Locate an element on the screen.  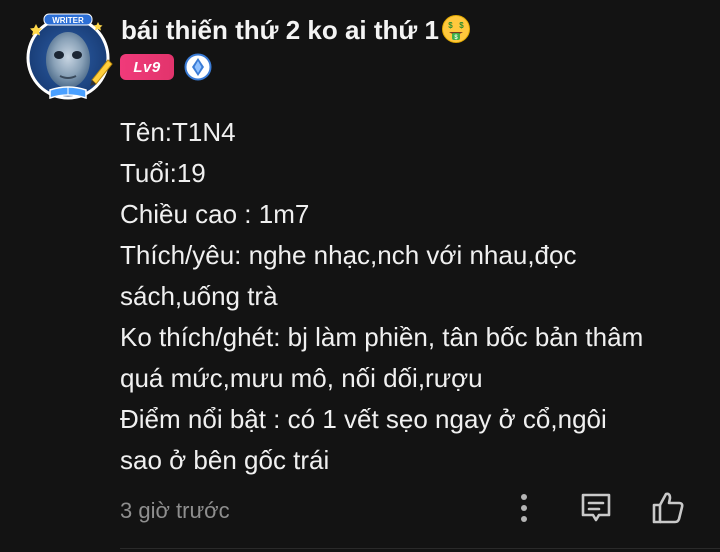
thumbs-up-icon is located at coordinates (668, 510).